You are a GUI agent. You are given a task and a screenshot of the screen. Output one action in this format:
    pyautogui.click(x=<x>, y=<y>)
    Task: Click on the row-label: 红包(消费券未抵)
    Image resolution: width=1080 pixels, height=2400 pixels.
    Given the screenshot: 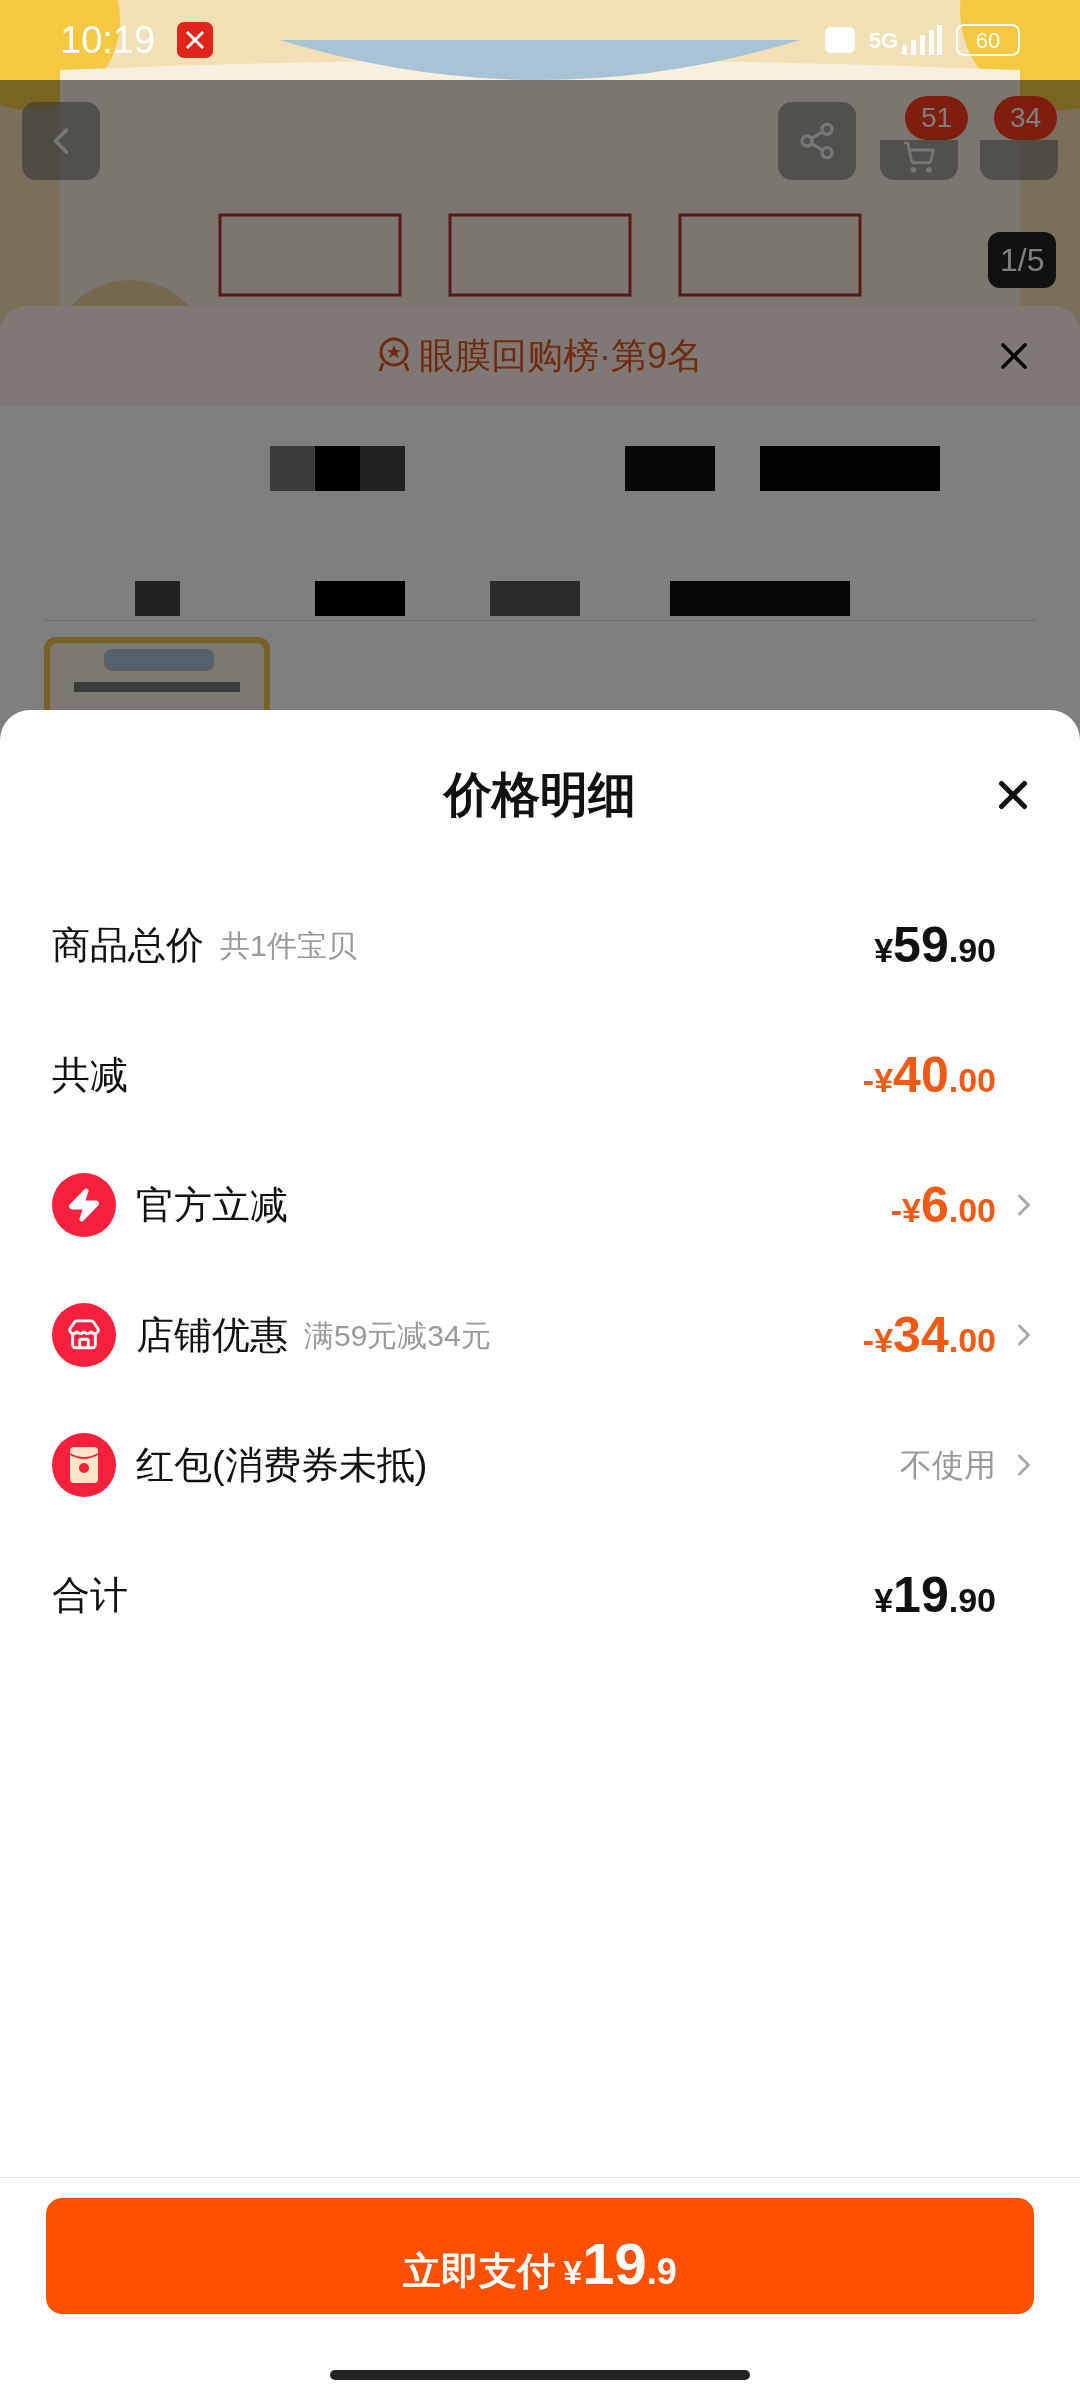 What is the action you would take?
    pyautogui.click(x=282, y=1465)
    